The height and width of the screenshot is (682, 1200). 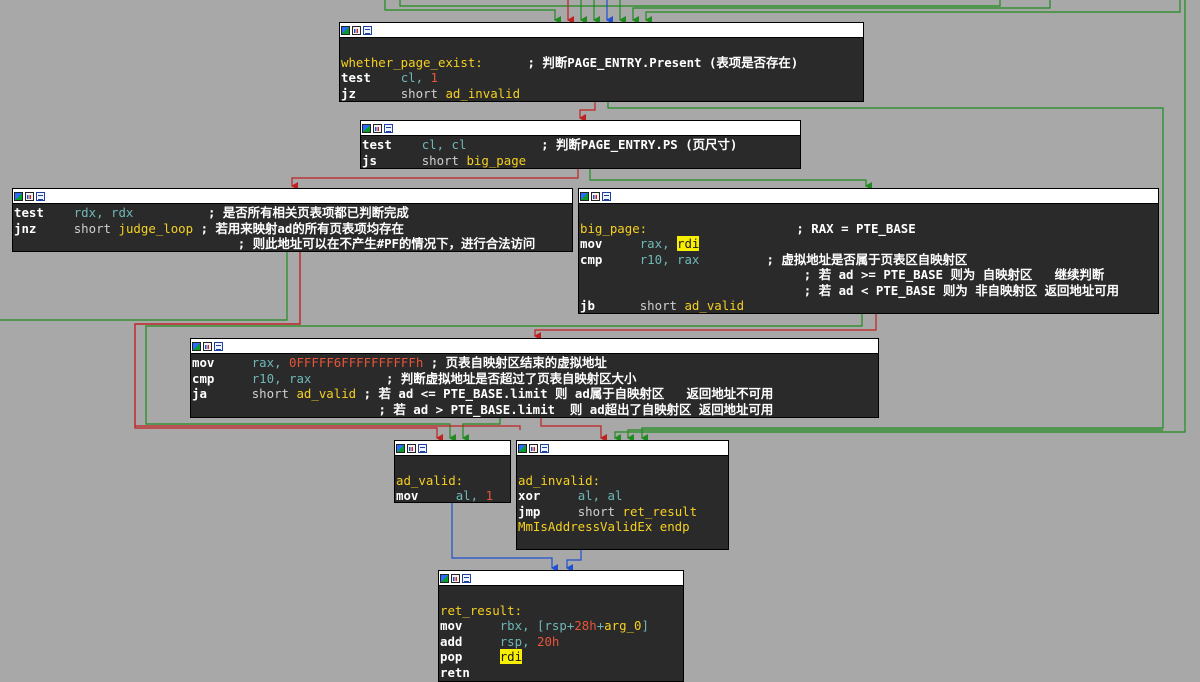 I want to click on code-line: jz short ad_invalid, so click(x=601, y=94).